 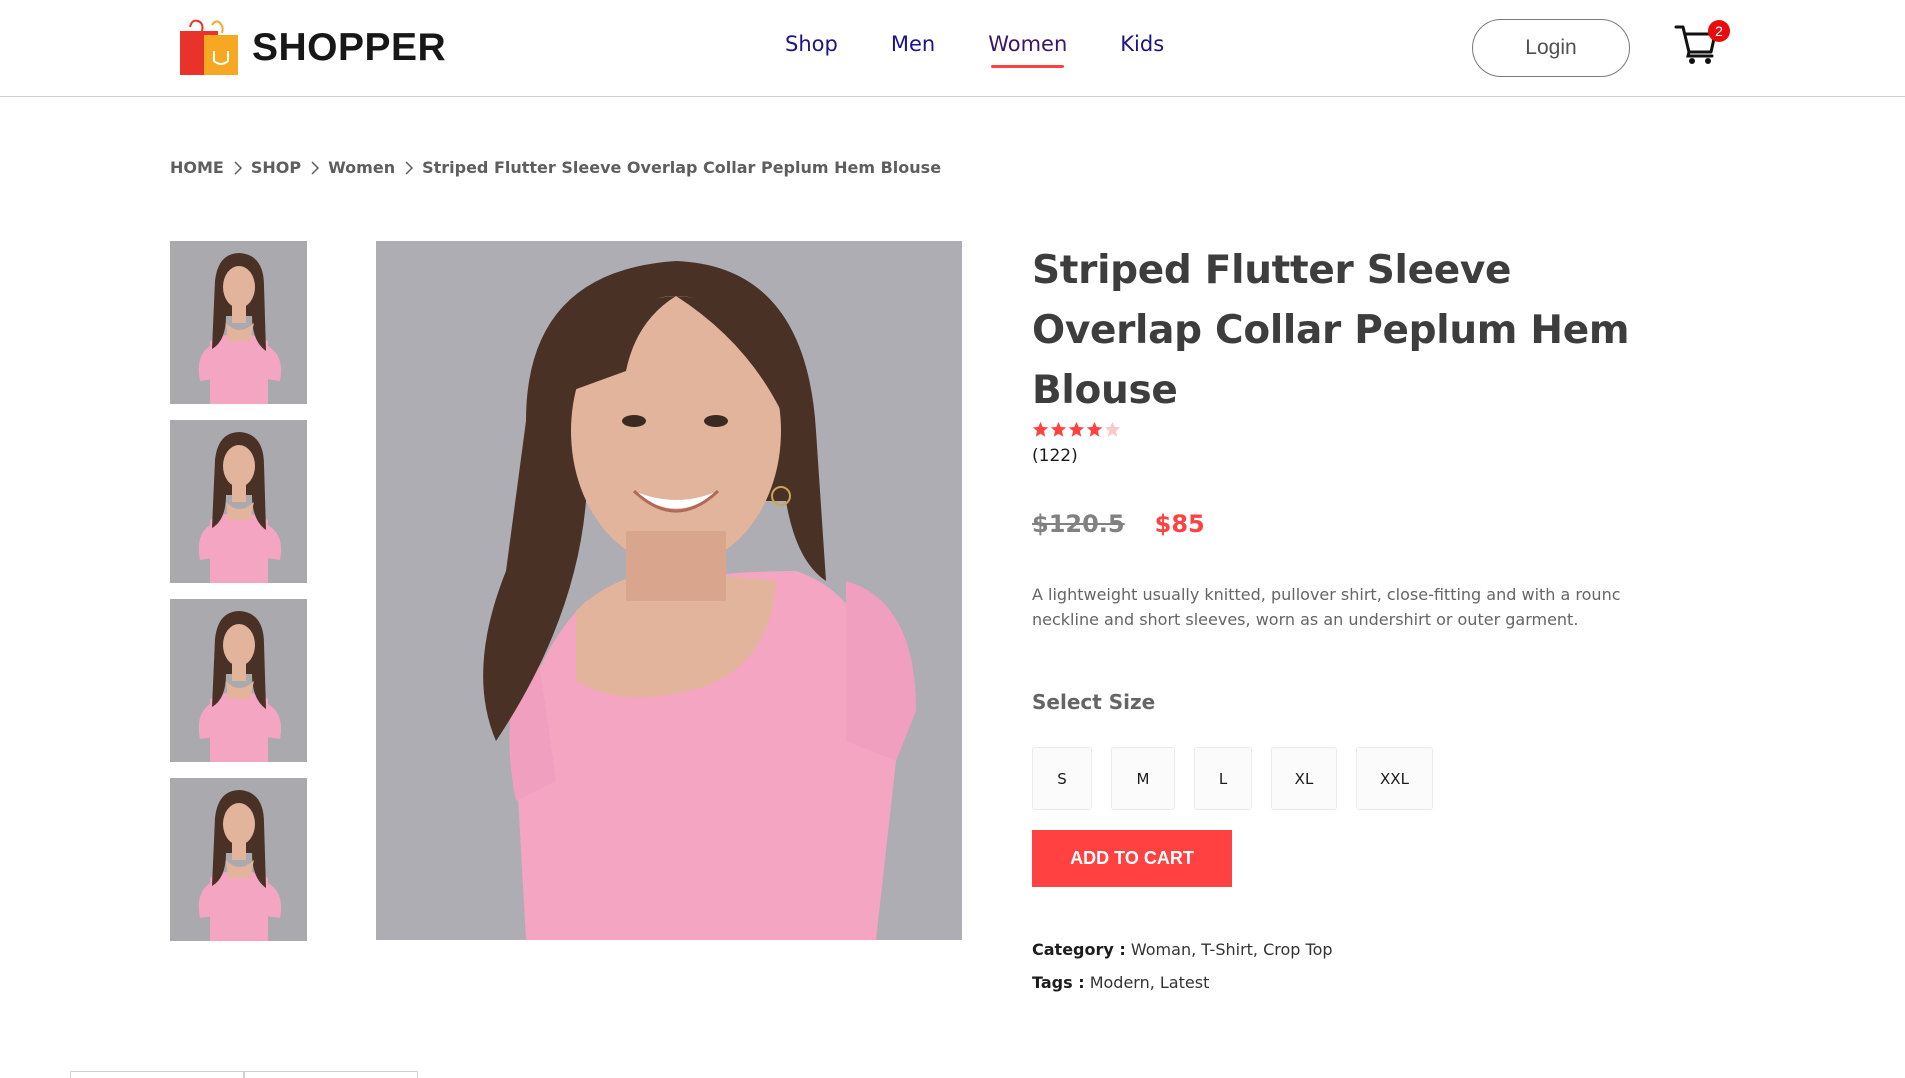 I want to click on tab-reviews, so click(x=331, y=1074).